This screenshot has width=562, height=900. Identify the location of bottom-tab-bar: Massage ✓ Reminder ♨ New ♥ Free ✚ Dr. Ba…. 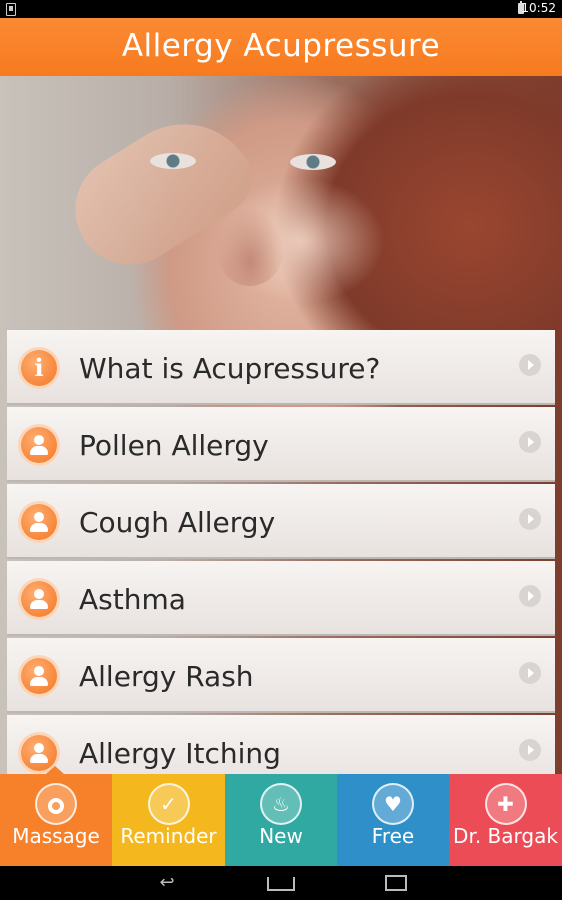
(281, 816).